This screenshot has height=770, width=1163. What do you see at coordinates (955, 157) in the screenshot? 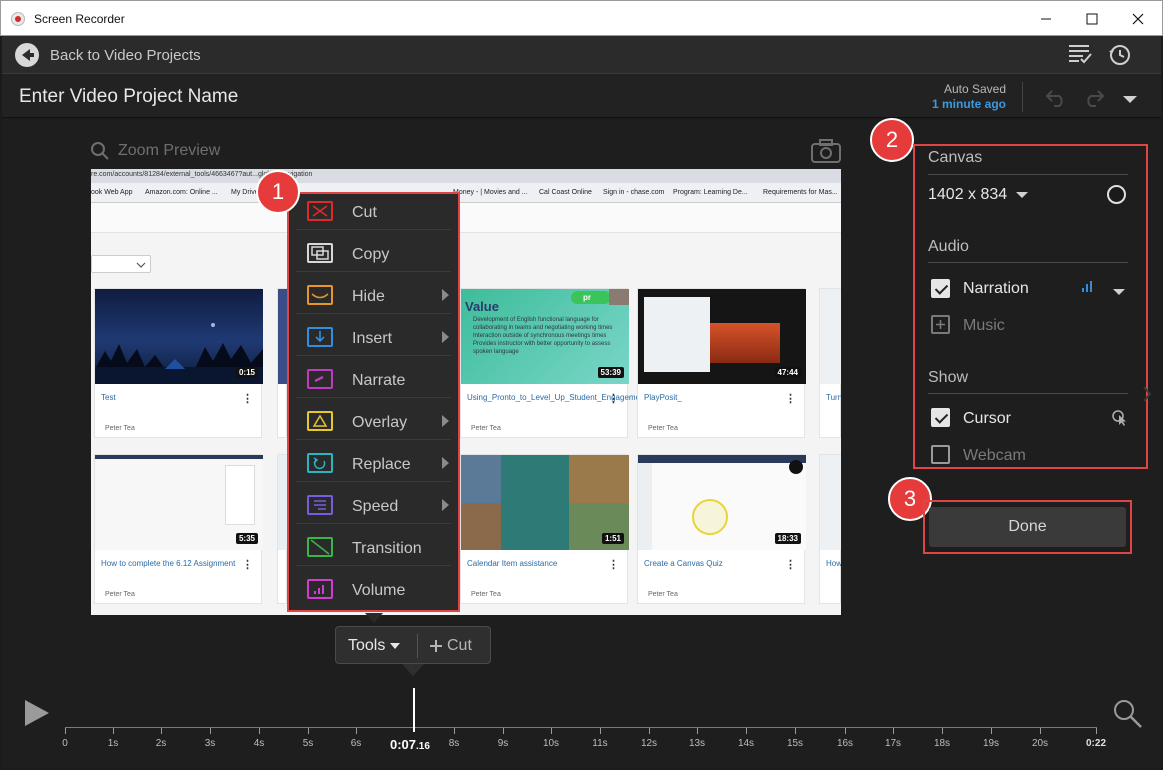
I see `canvas-heading: Canvas` at bounding box center [955, 157].